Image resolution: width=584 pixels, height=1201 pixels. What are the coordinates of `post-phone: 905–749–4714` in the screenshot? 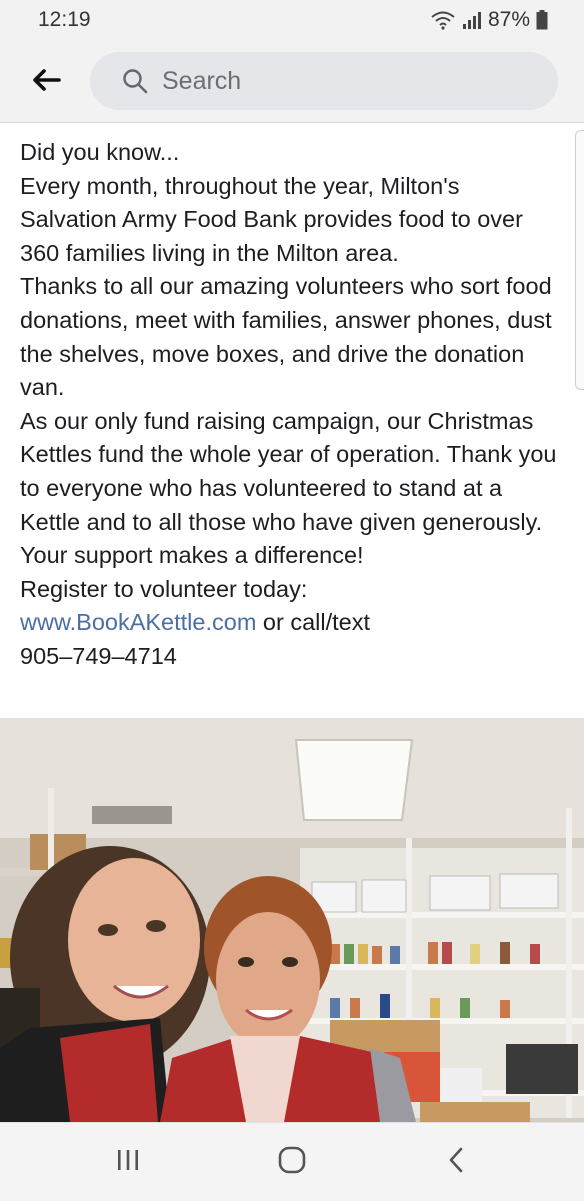 It's located at (98, 655).